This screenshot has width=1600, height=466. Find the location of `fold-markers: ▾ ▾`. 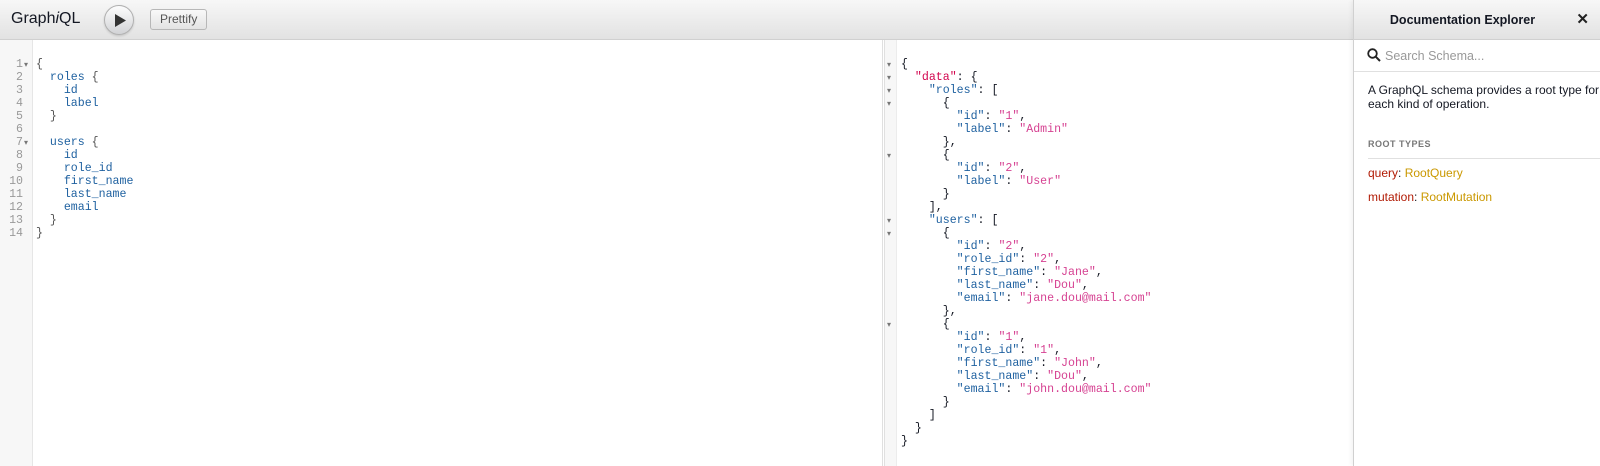

fold-markers: ▾ ▾ is located at coordinates (28, 103).